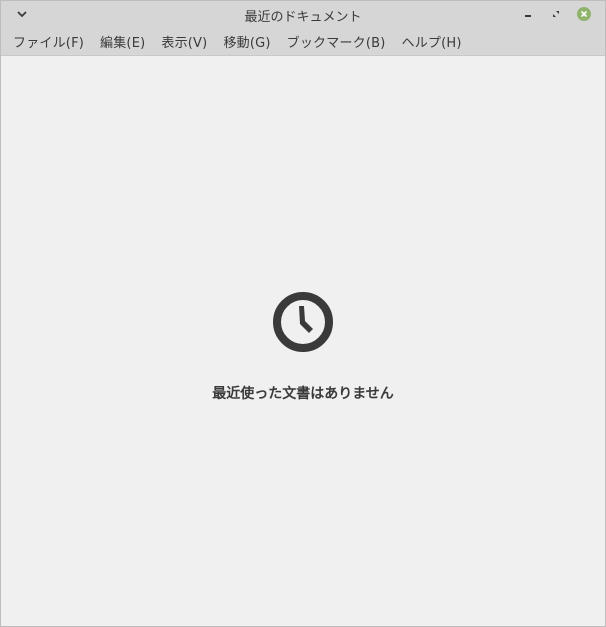 Image resolution: width=606 pixels, height=627 pixels. Describe the element at coordinates (184, 41) in the screenshot. I see `menu-view: 表示(V)` at that location.